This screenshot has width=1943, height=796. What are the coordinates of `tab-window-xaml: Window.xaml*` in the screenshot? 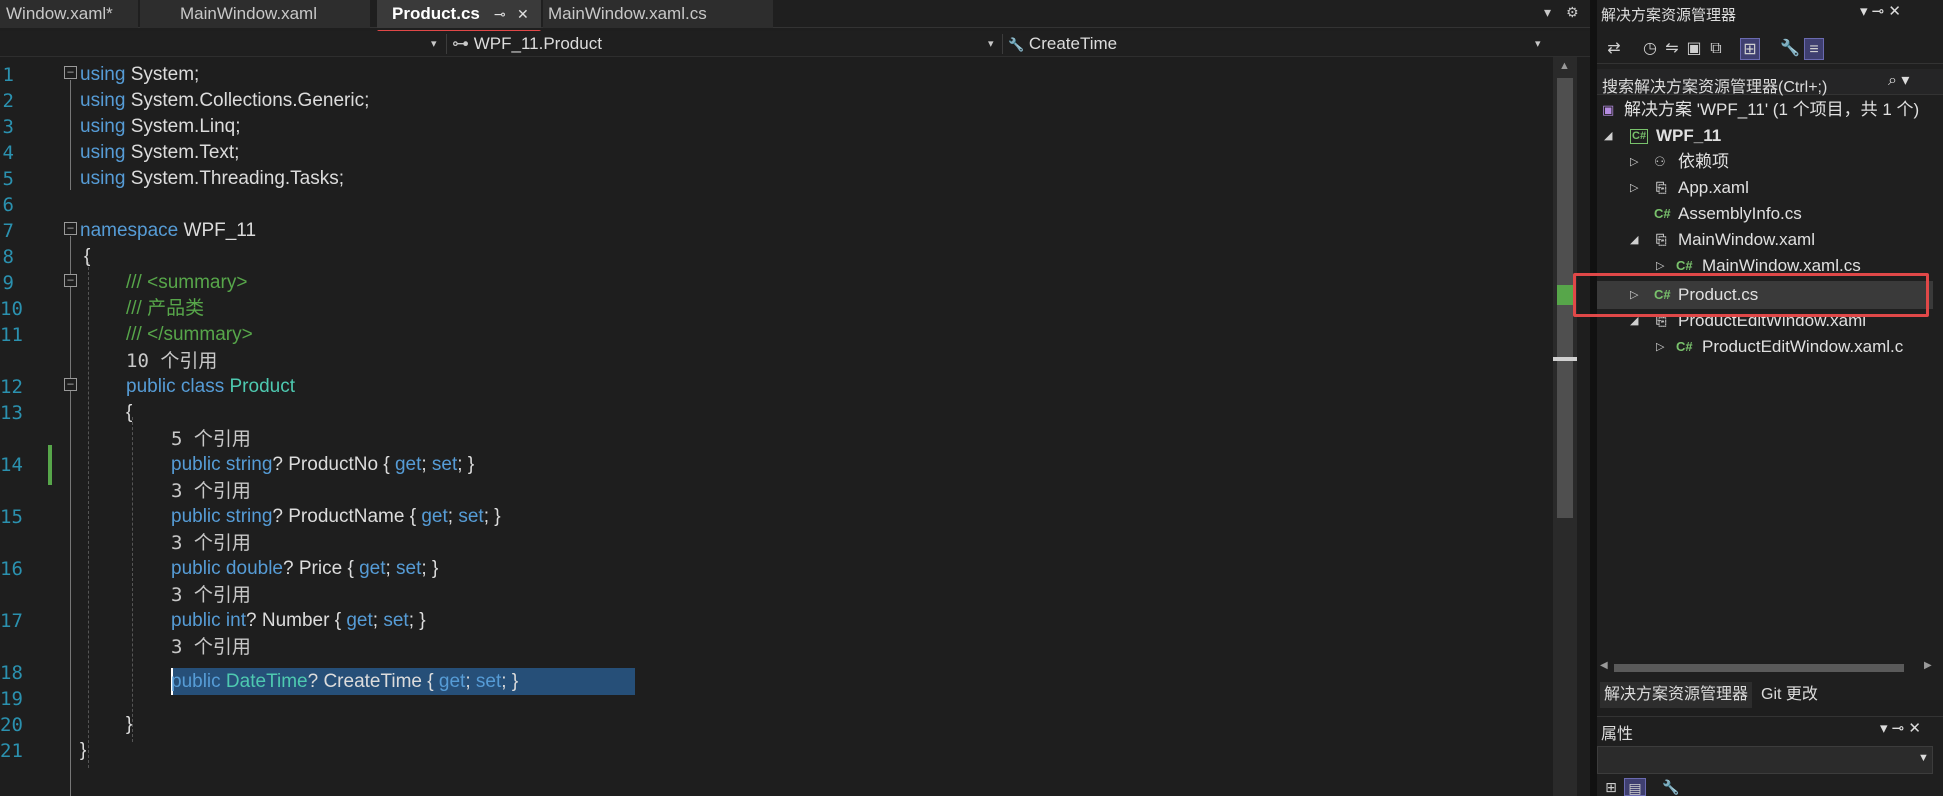 It's located at (69, 14).